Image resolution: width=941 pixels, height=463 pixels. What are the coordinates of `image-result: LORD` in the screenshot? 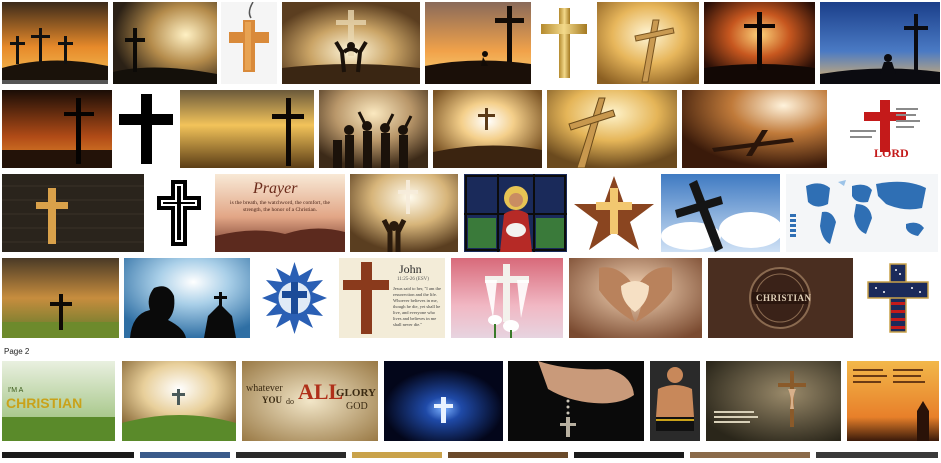 It's located at (885, 129).